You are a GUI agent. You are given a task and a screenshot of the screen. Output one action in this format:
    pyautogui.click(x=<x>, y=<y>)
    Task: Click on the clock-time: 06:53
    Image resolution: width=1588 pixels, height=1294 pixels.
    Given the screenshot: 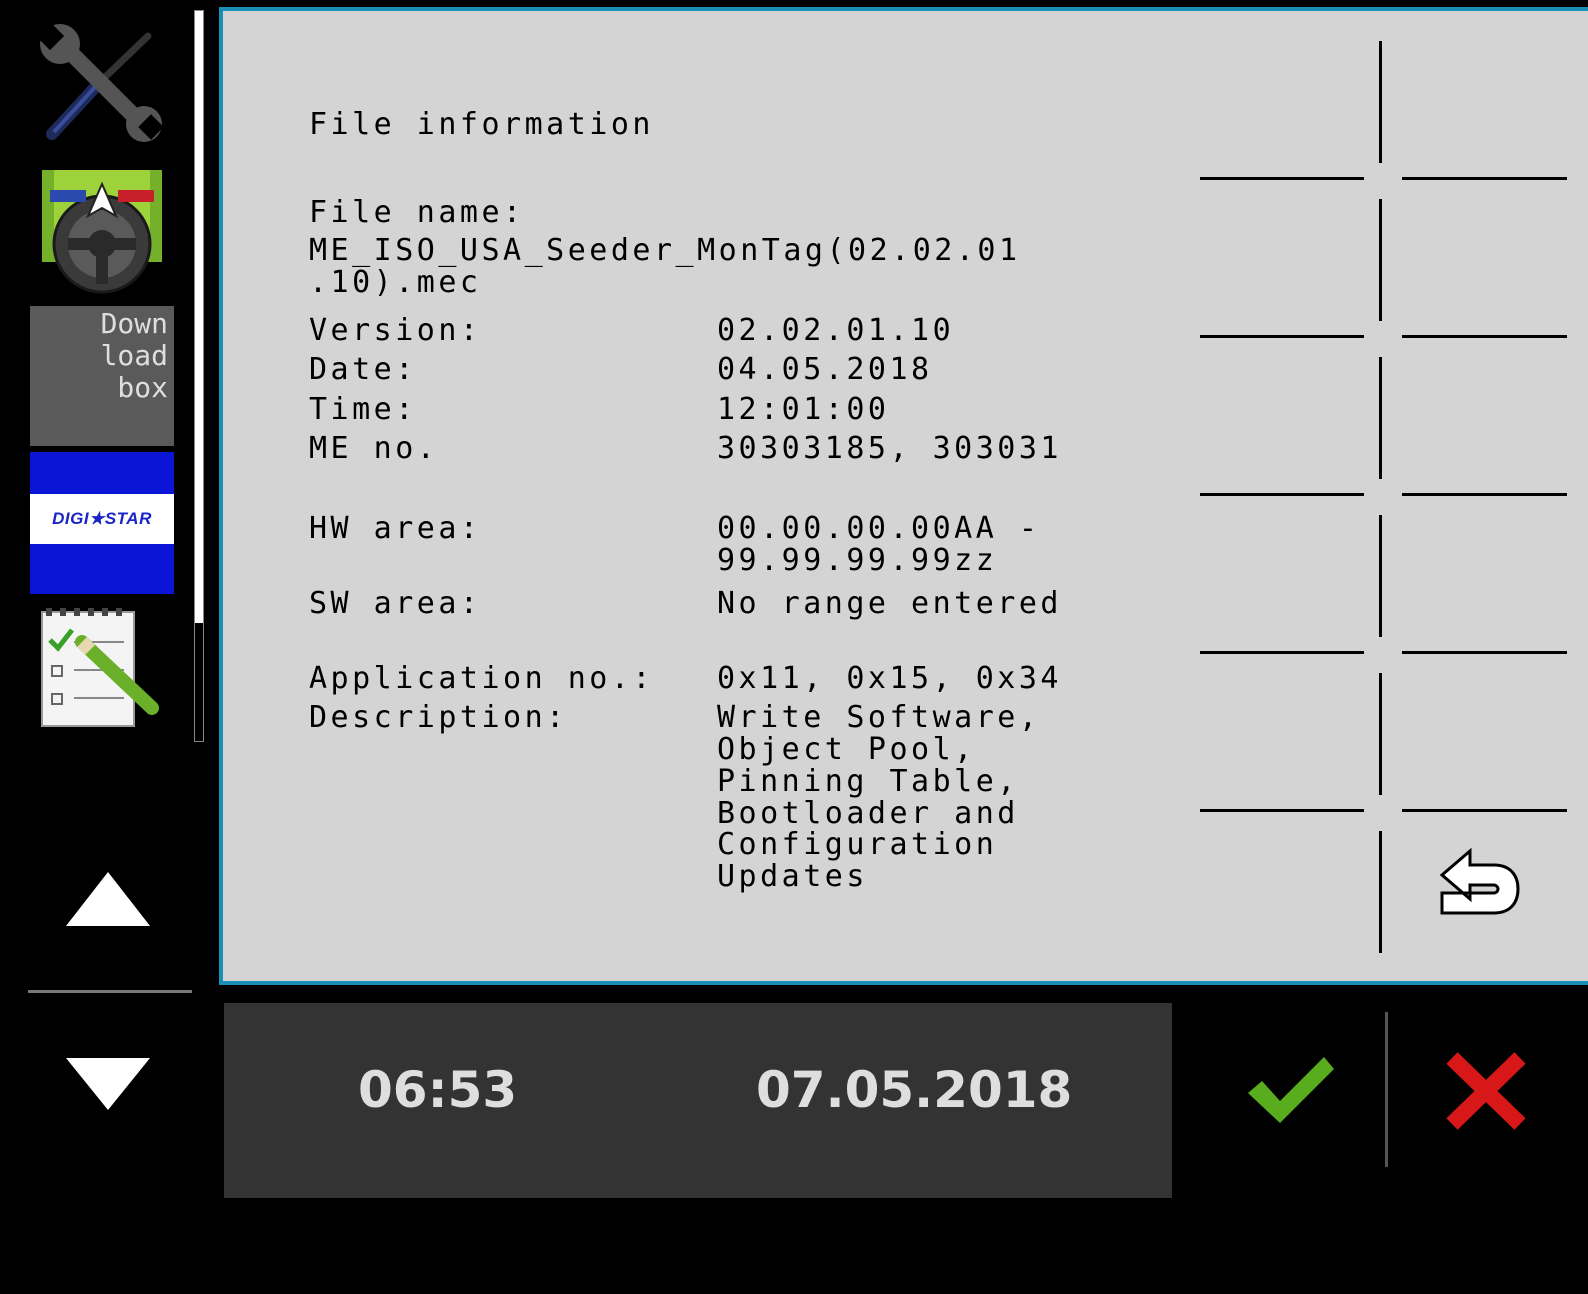 What is the action you would take?
    pyautogui.click(x=438, y=1090)
    